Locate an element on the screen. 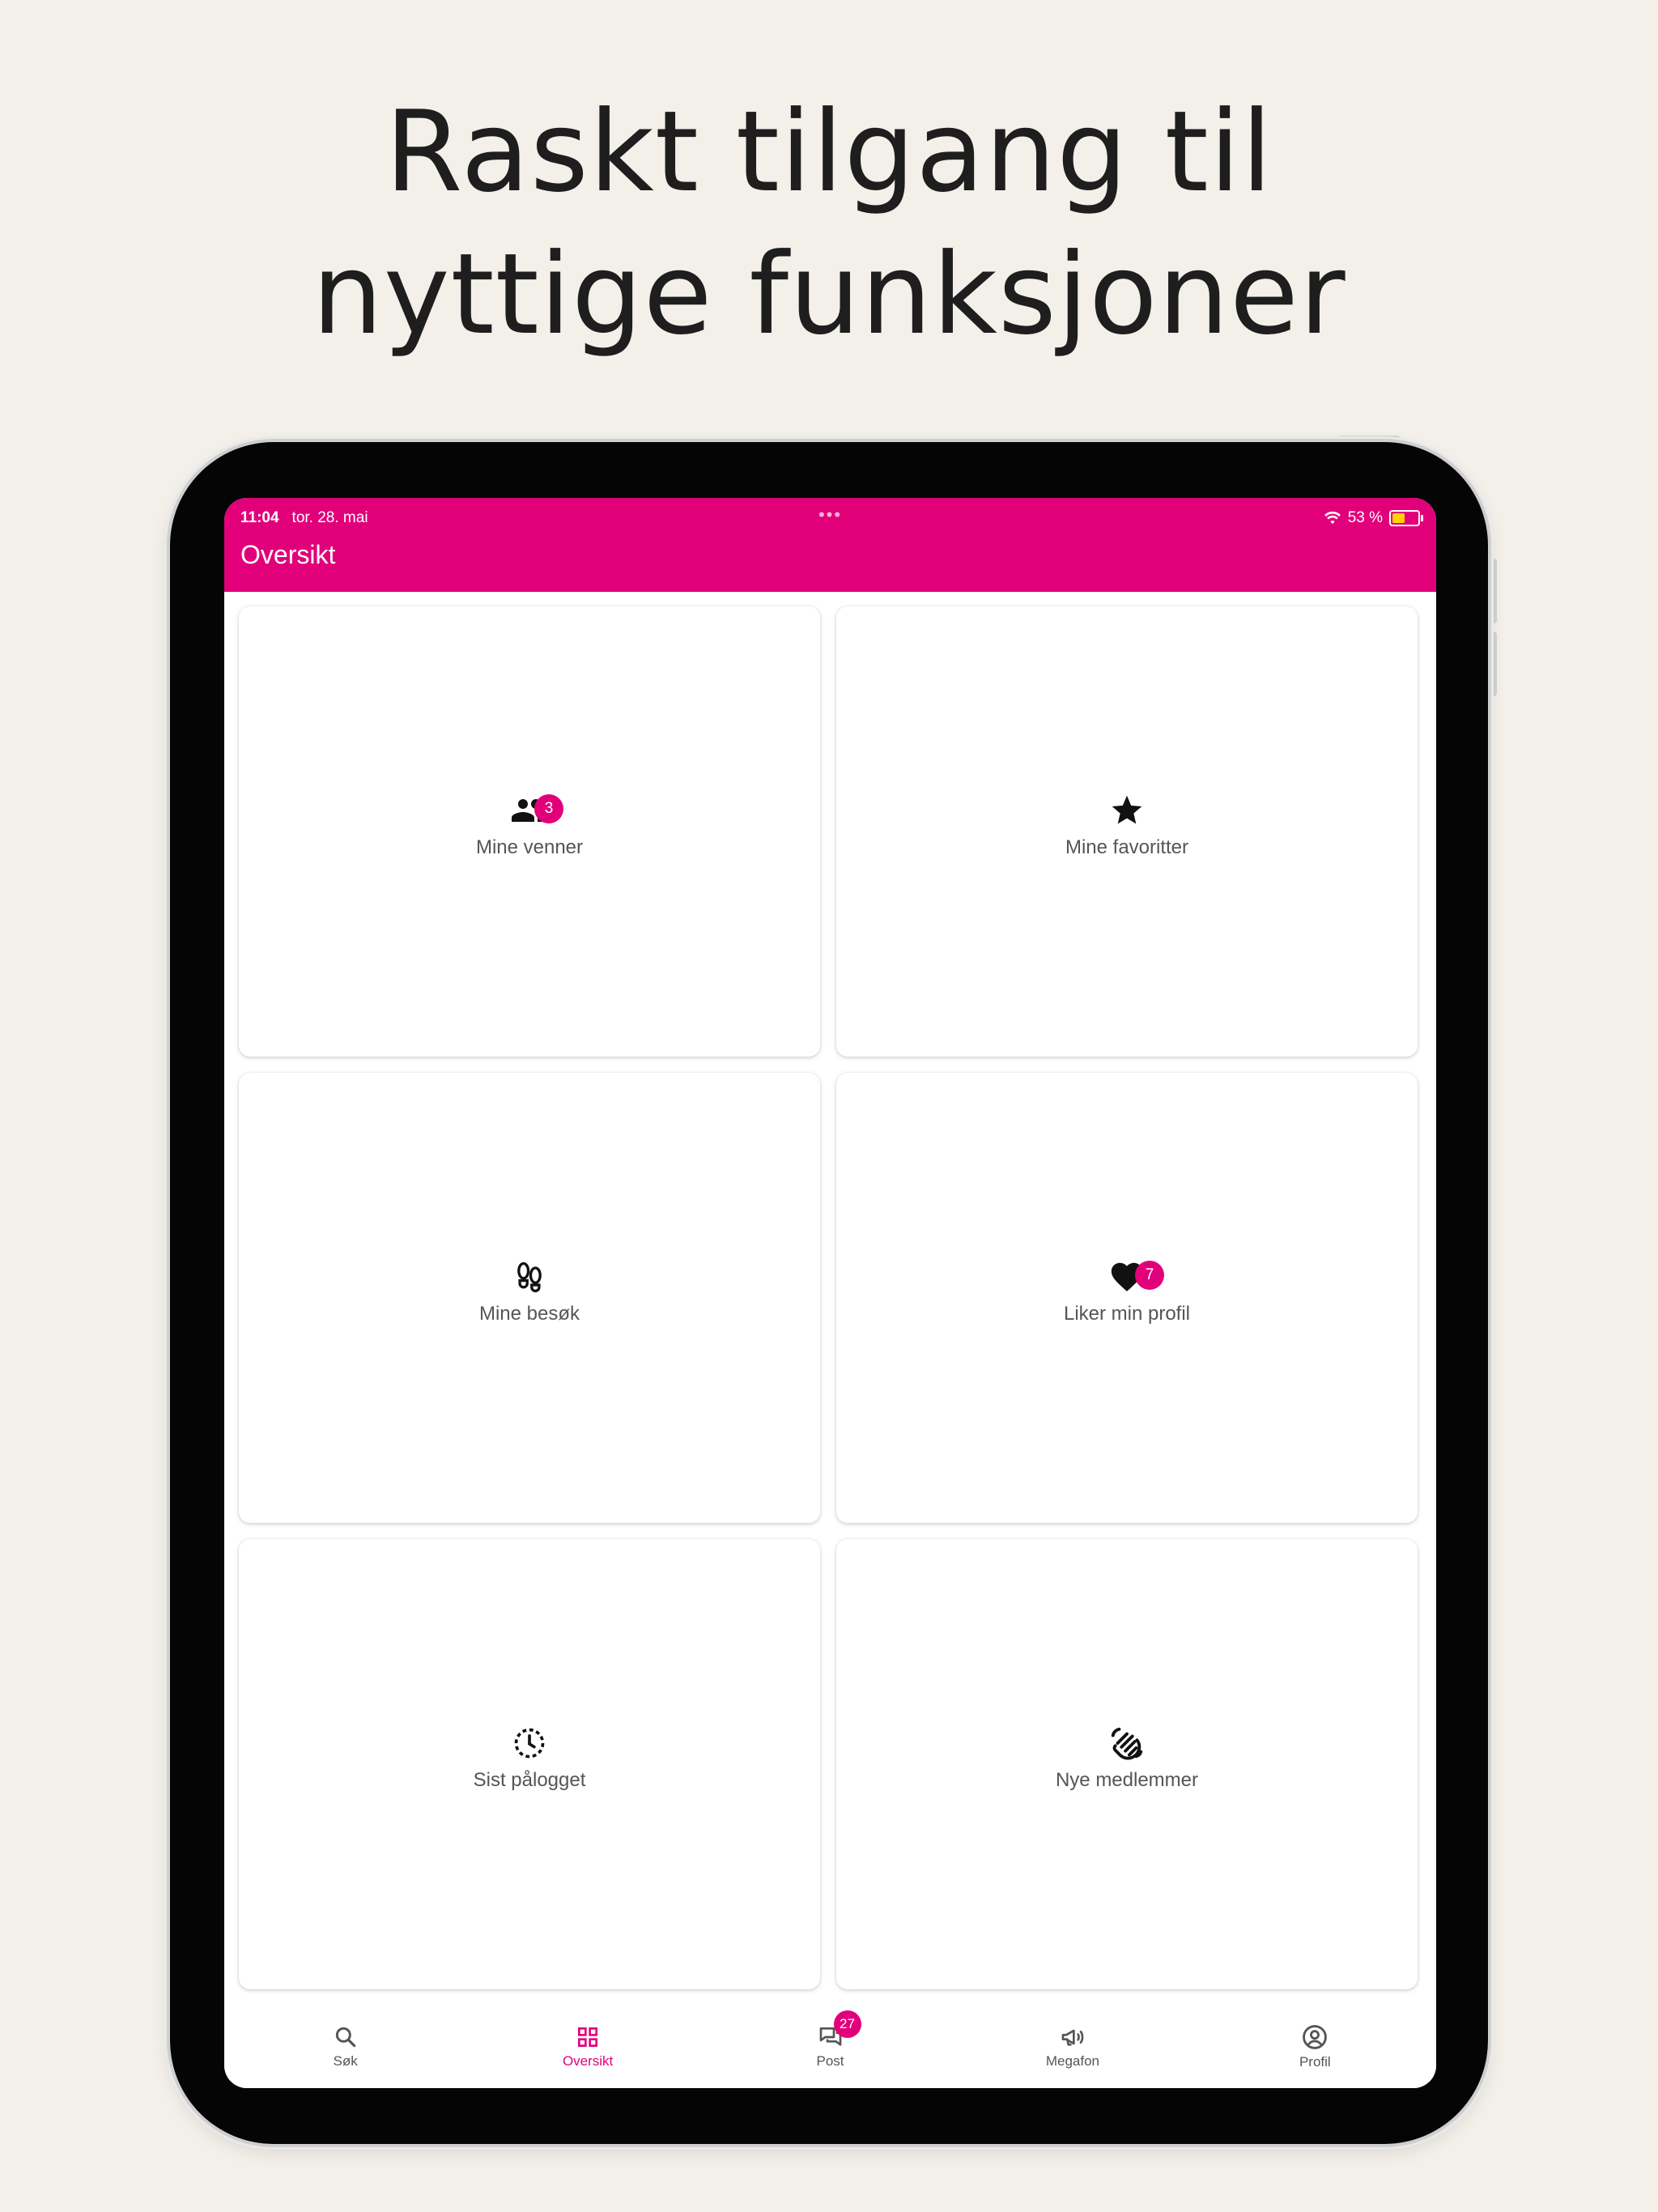 The image size is (1658, 2212). app-bar: 11:04 tor. 28. mai ••• 53 % Oversikt is located at coordinates (830, 545).